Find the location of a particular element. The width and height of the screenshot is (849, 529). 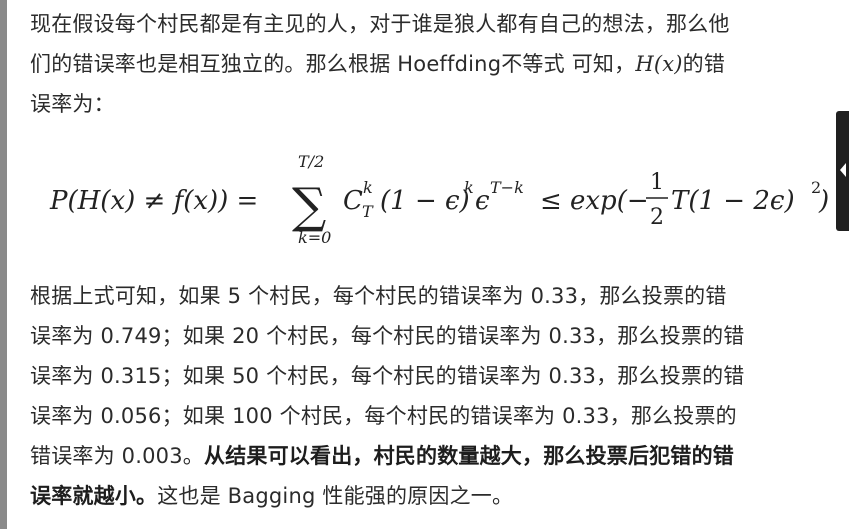

inequality-sign: ≤ is located at coordinates (551, 201).